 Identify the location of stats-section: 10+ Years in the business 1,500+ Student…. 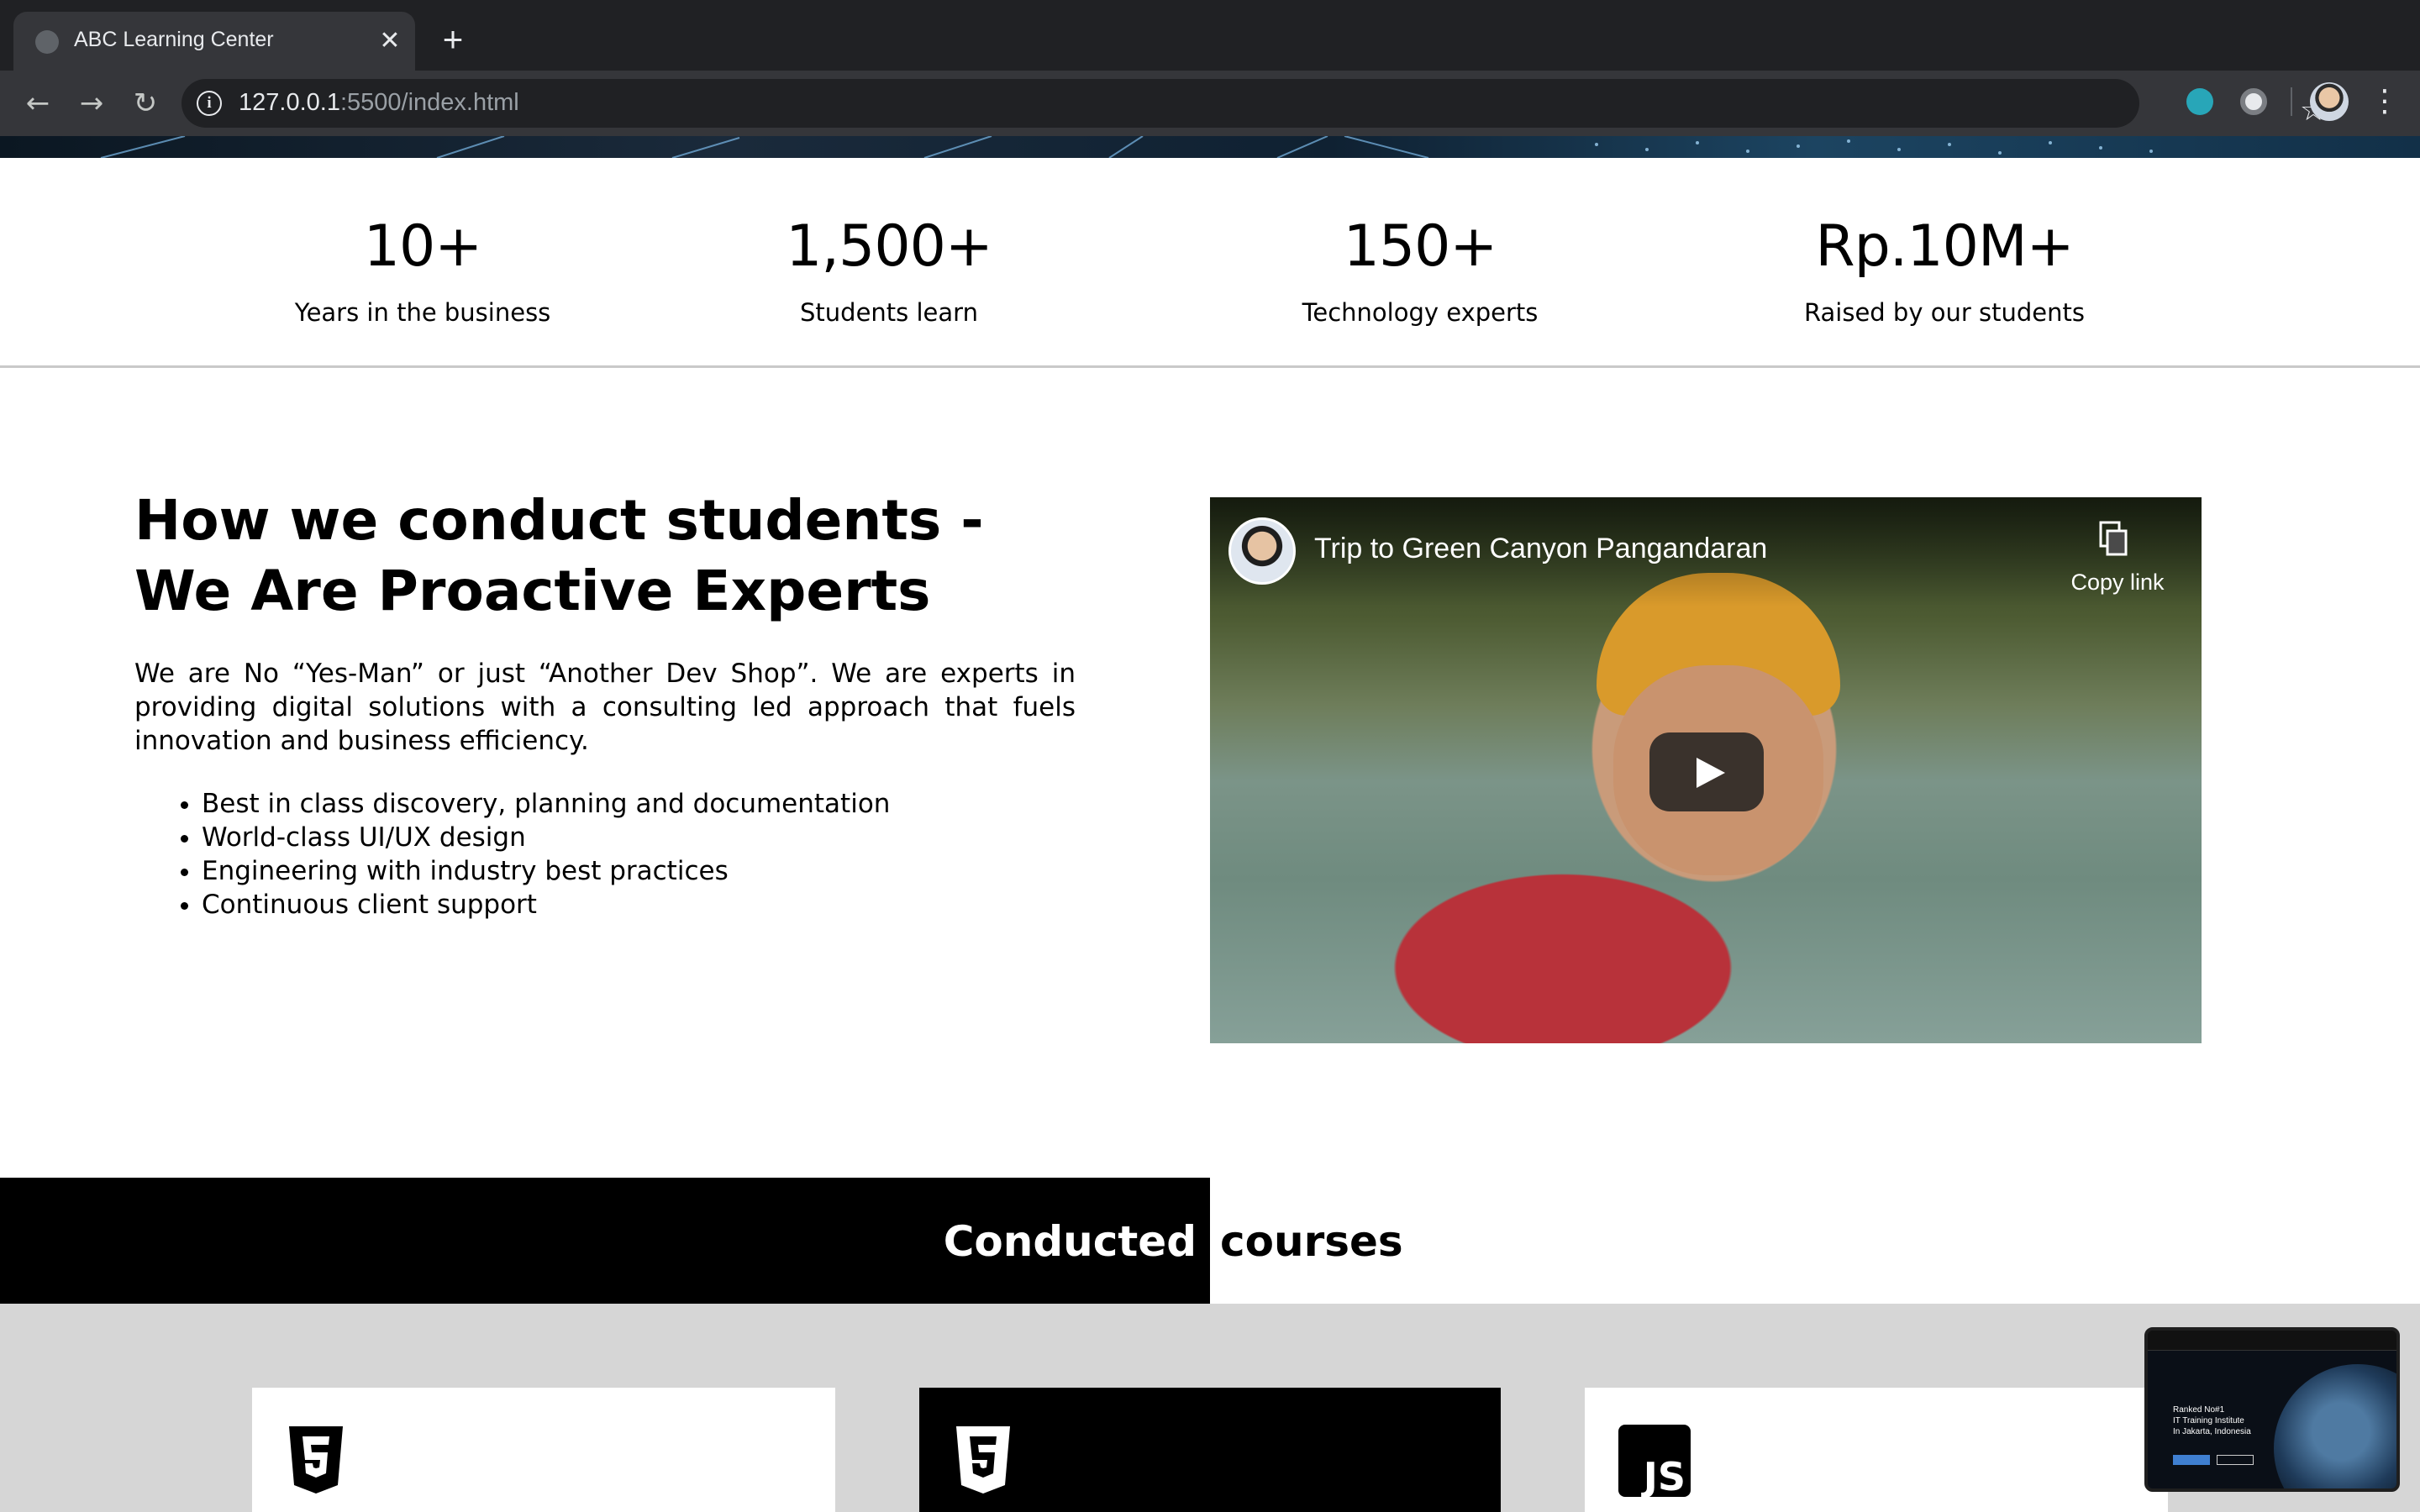
(1210, 263).